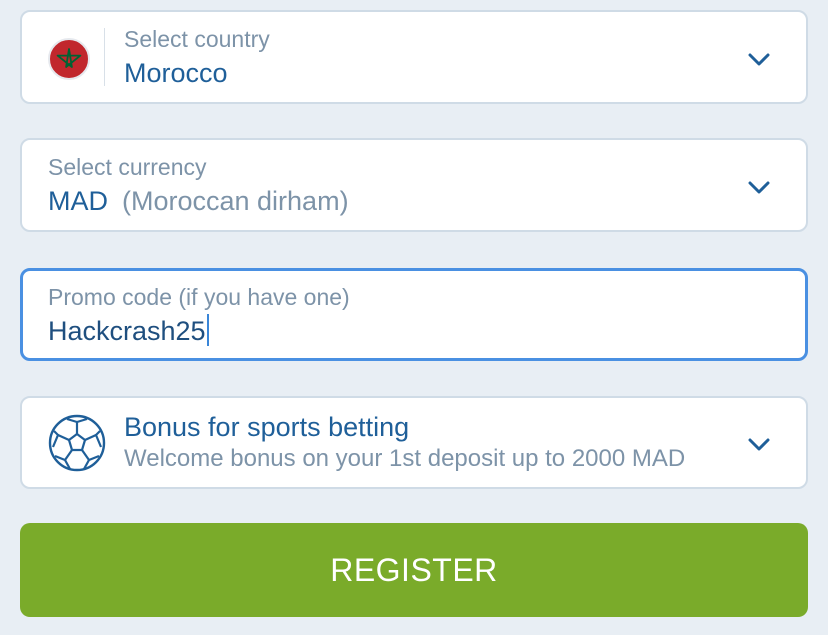  I want to click on currency-name: (Moroccan dirham), so click(235, 201).